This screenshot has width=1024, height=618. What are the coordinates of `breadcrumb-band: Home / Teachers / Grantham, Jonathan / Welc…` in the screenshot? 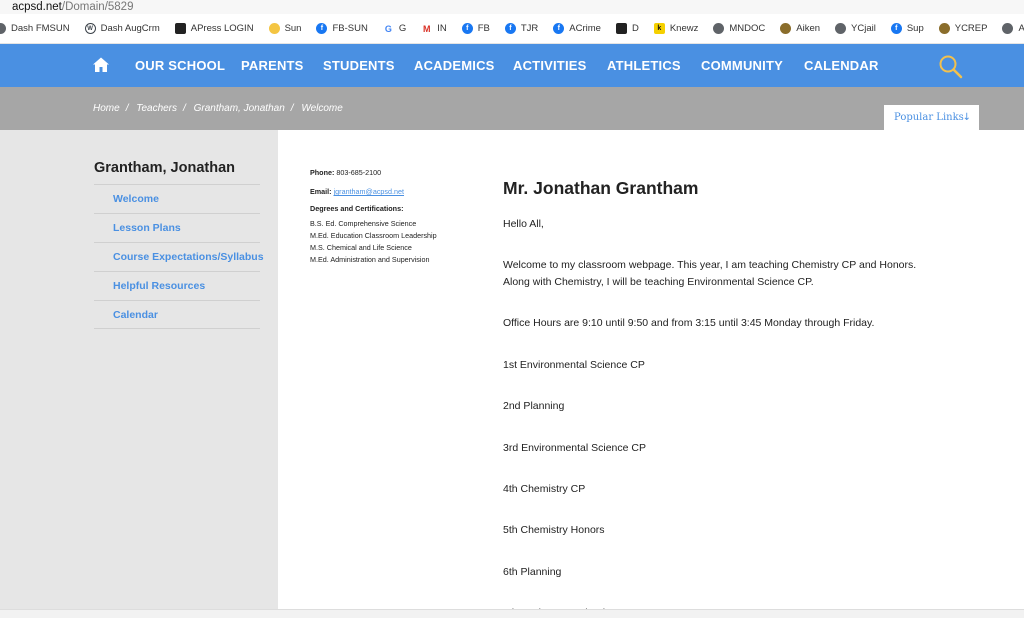 It's located at (512, 108).